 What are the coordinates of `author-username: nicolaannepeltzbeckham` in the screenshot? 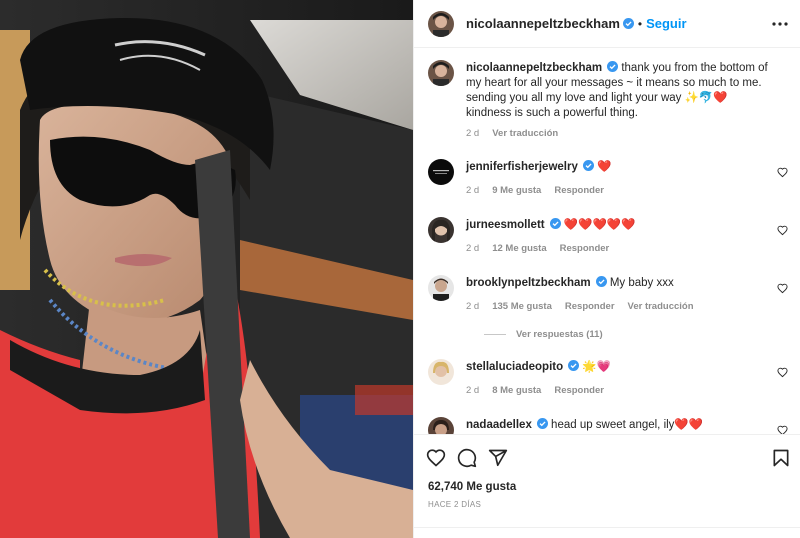 It's located at (543, 23).